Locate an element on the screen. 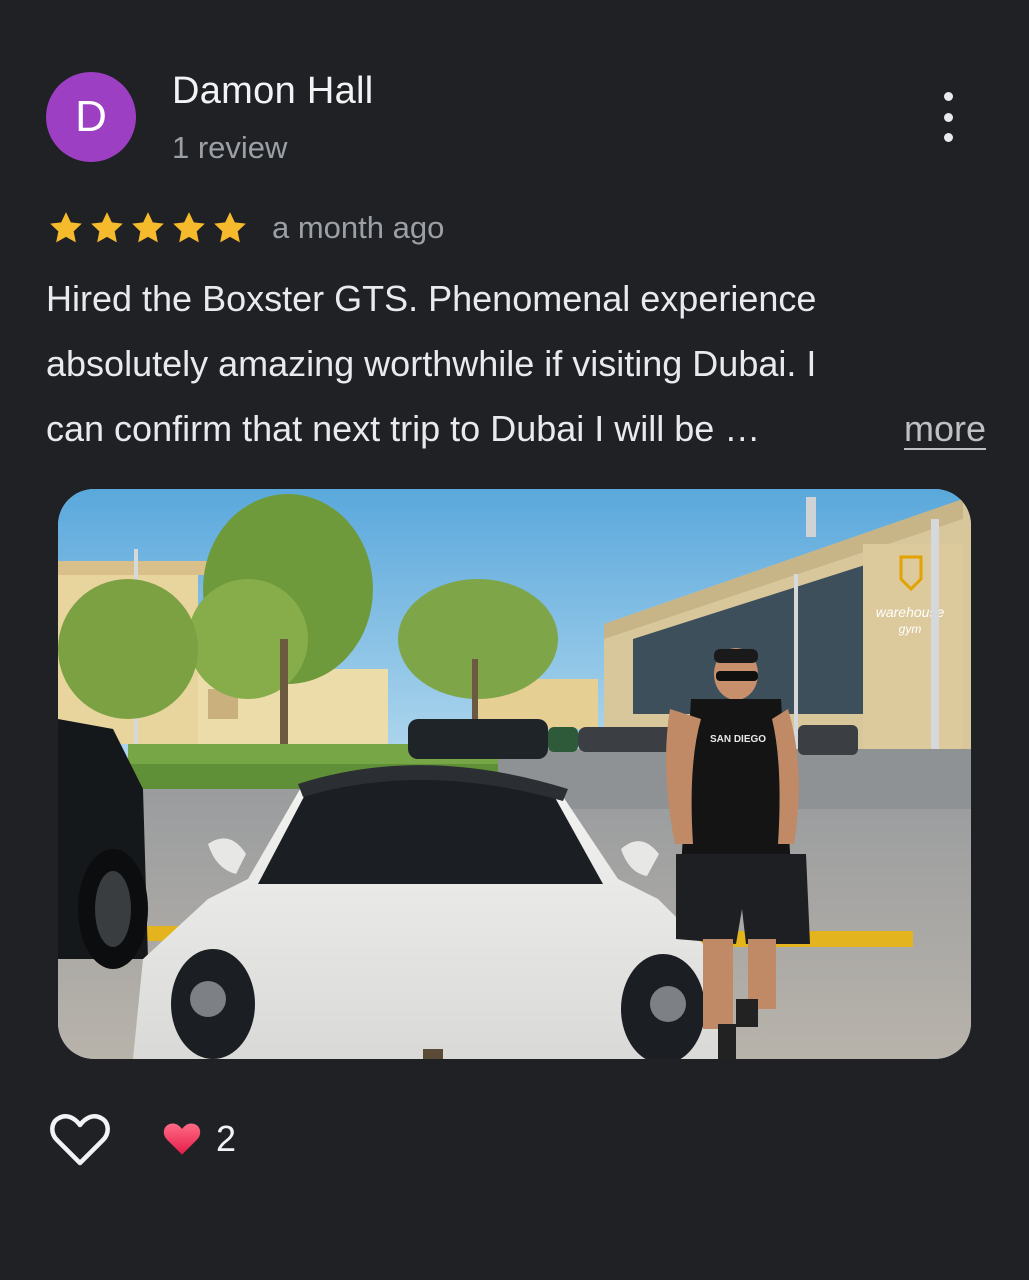  red-heart-icon is located at coordinates (182, 1139).